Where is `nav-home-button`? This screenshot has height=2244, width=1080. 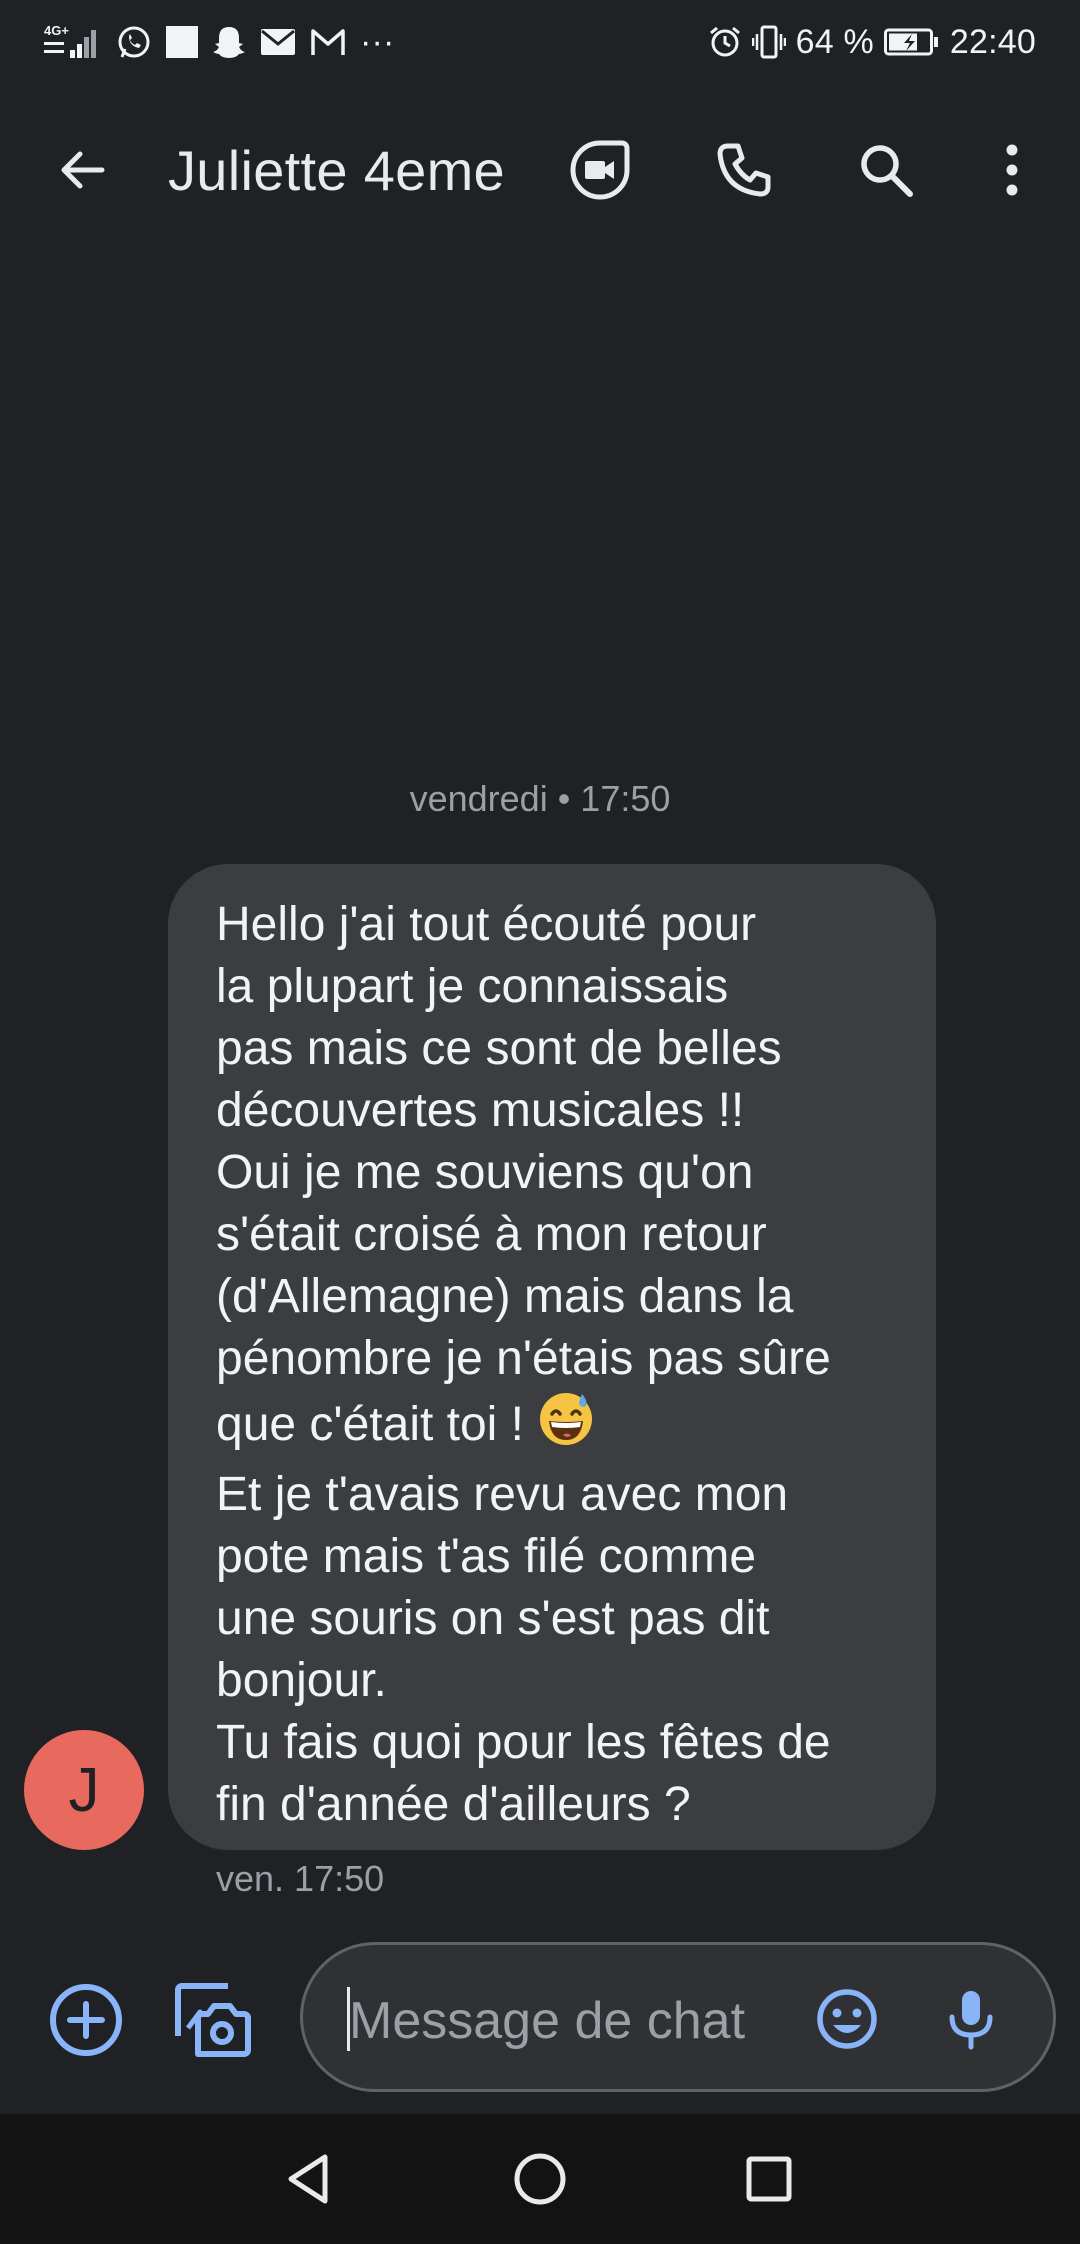 nav-home-button is located at coordinates (540, 2179).